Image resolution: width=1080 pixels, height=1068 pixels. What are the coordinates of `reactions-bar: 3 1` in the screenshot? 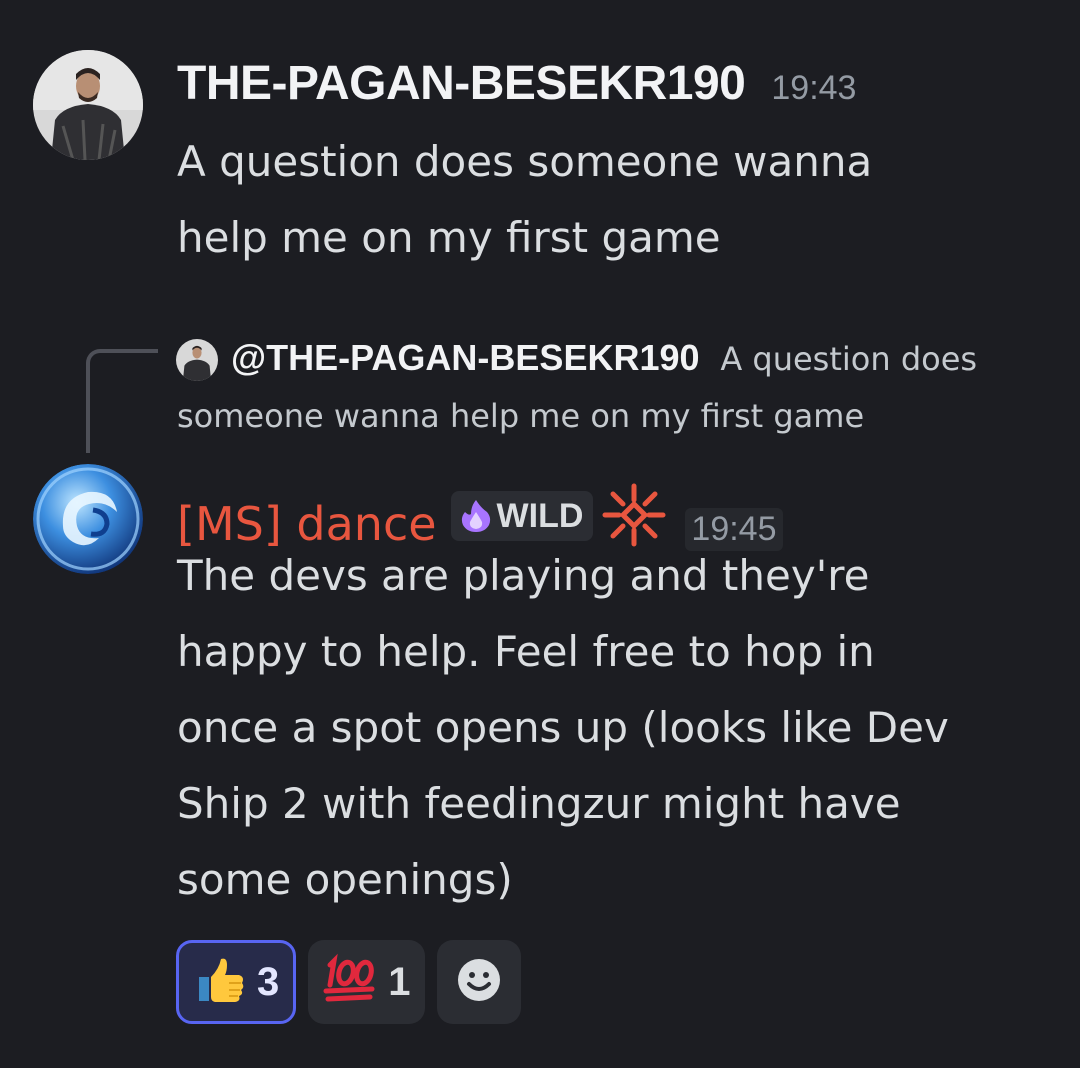 It's located at (348, 982).